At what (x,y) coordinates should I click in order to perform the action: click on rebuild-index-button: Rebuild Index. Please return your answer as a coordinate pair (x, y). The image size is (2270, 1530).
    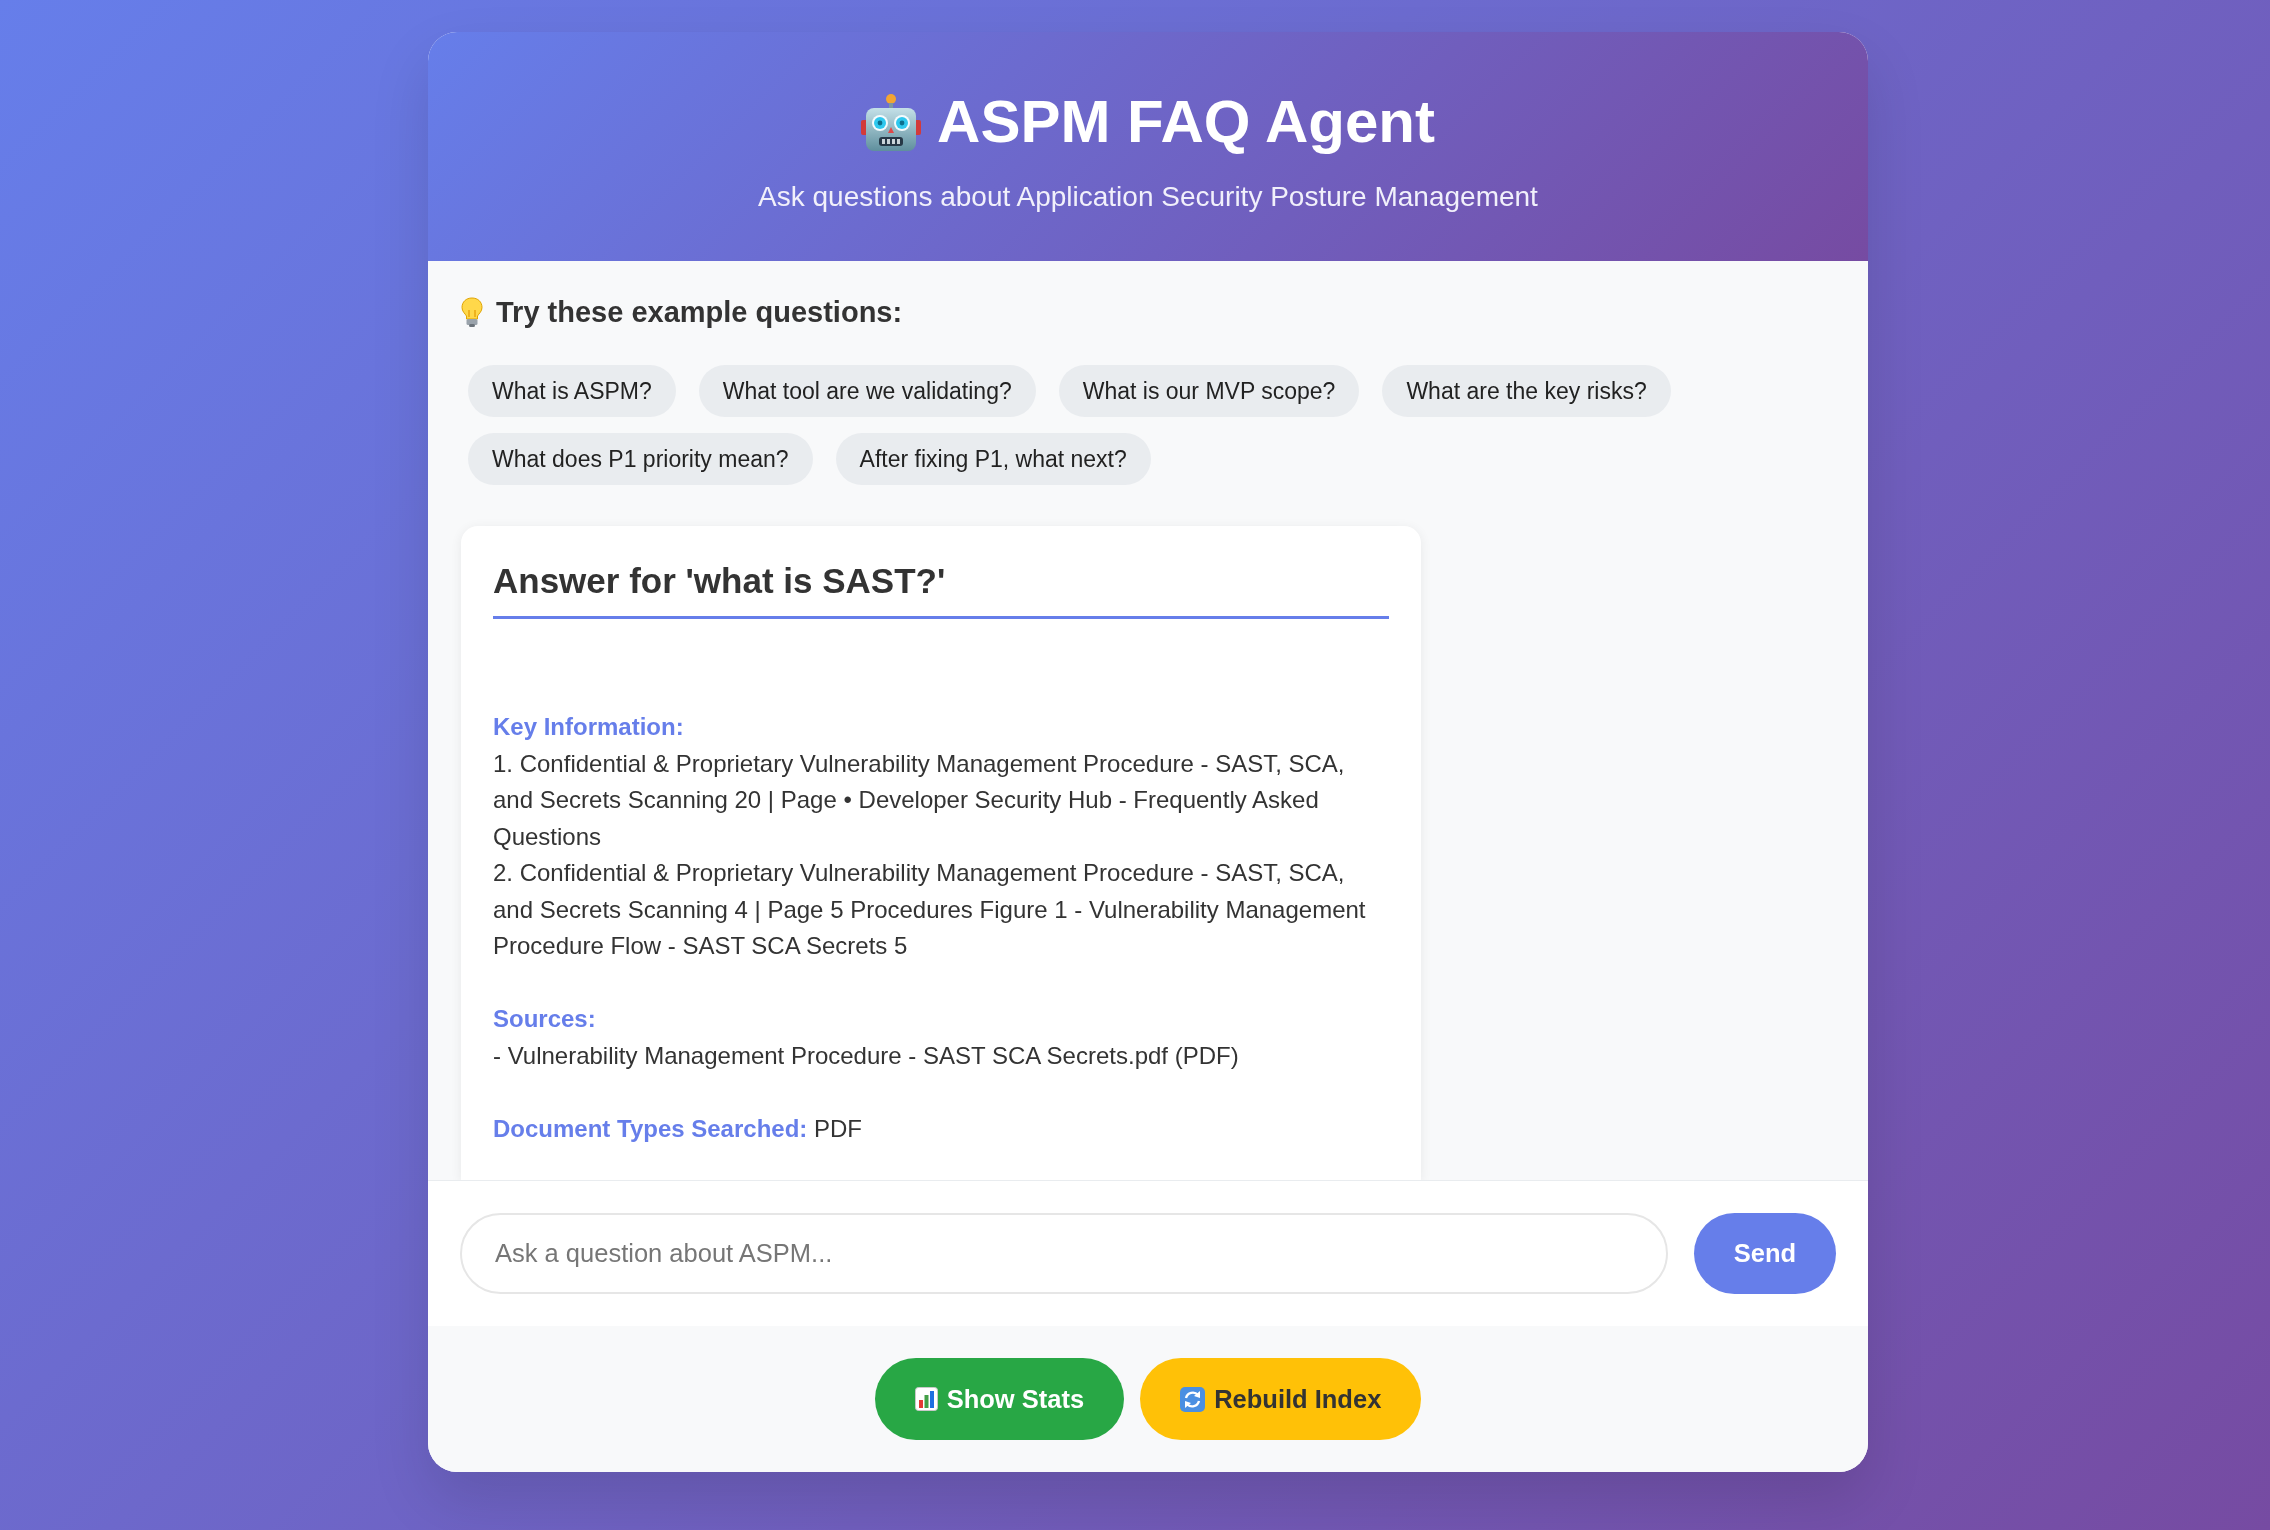
    Looking at the image, I should click on (1281, 1399).